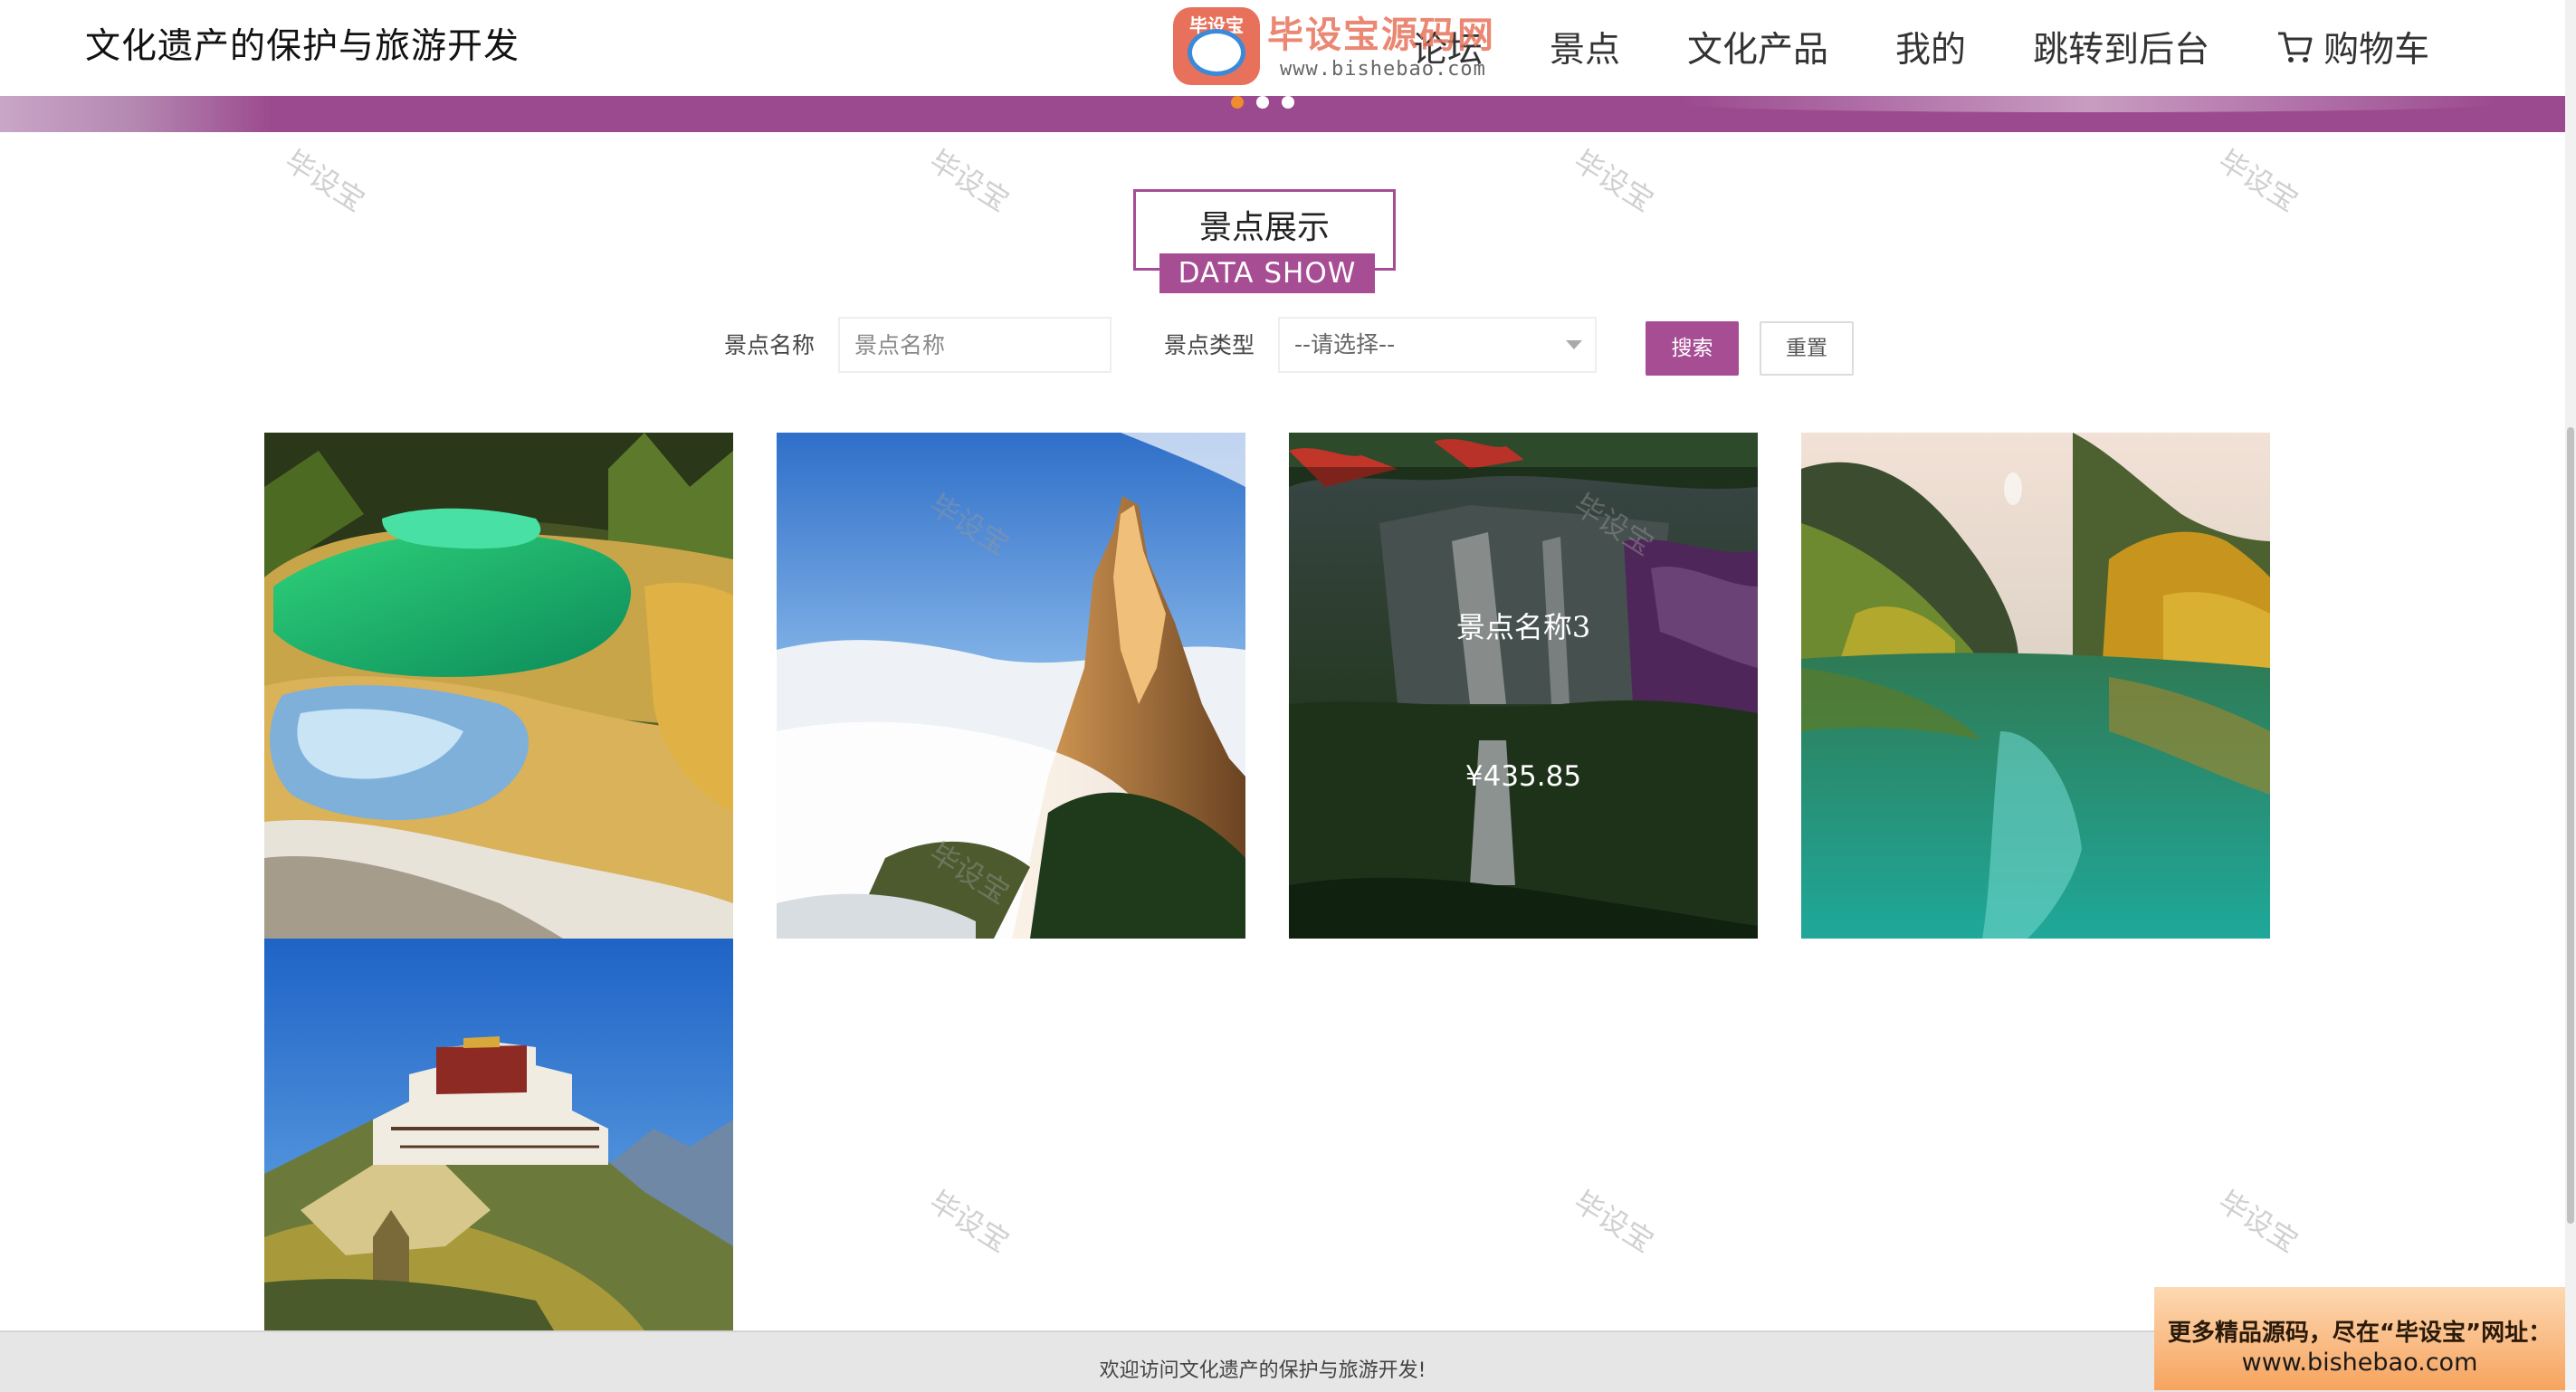 This screenshot has height=1392, width=2576. I want to click on type-select: --请选择--, so click(1437, 345).